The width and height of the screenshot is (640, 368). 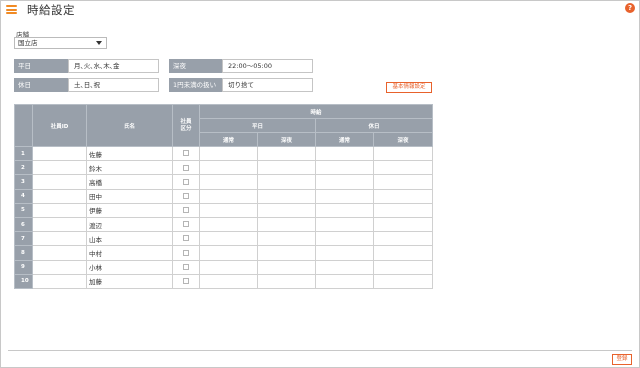 I want to click on employee-name-cell: 中村, so click(x=129, y=253).